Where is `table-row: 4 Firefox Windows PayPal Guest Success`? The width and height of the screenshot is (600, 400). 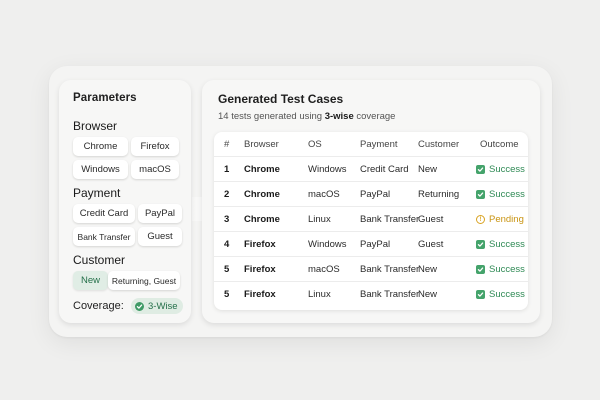
table-row: 4 Firefox Windows PayPal Guest Success is located at coordinates (371, 244).